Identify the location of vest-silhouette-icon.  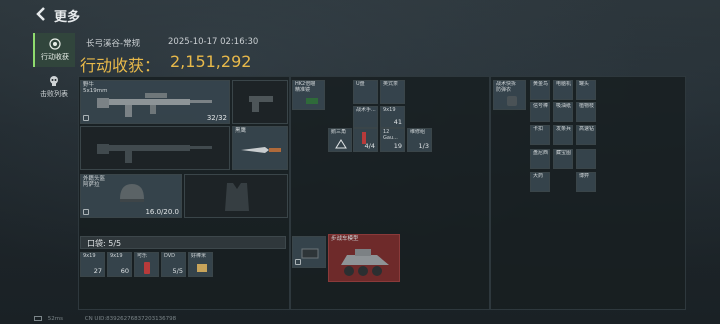
(237, 197).